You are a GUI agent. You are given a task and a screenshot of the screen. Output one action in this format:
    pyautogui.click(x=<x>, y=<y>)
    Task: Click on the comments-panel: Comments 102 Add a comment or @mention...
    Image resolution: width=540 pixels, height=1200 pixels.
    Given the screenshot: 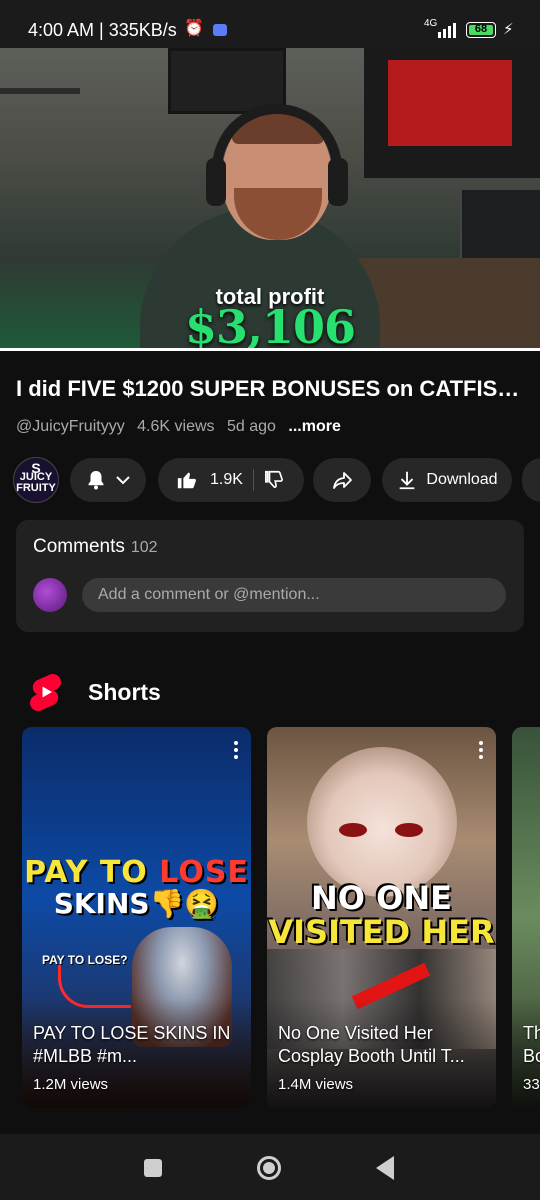 What is the action you would take?
    pyautogui.click(x=270, y=576)
    